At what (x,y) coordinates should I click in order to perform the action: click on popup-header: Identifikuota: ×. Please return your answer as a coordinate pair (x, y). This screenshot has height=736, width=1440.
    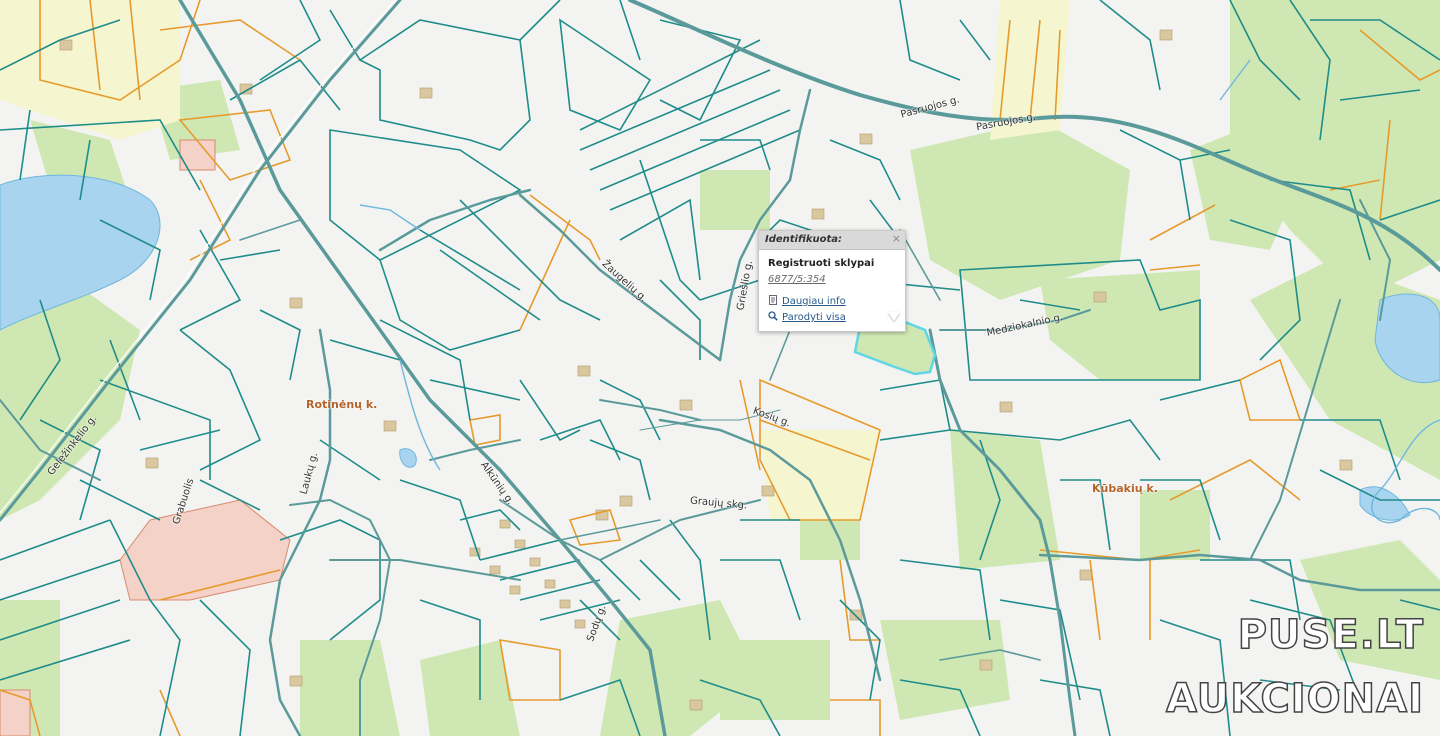
    Looking at the image, I should click on (832, 240).